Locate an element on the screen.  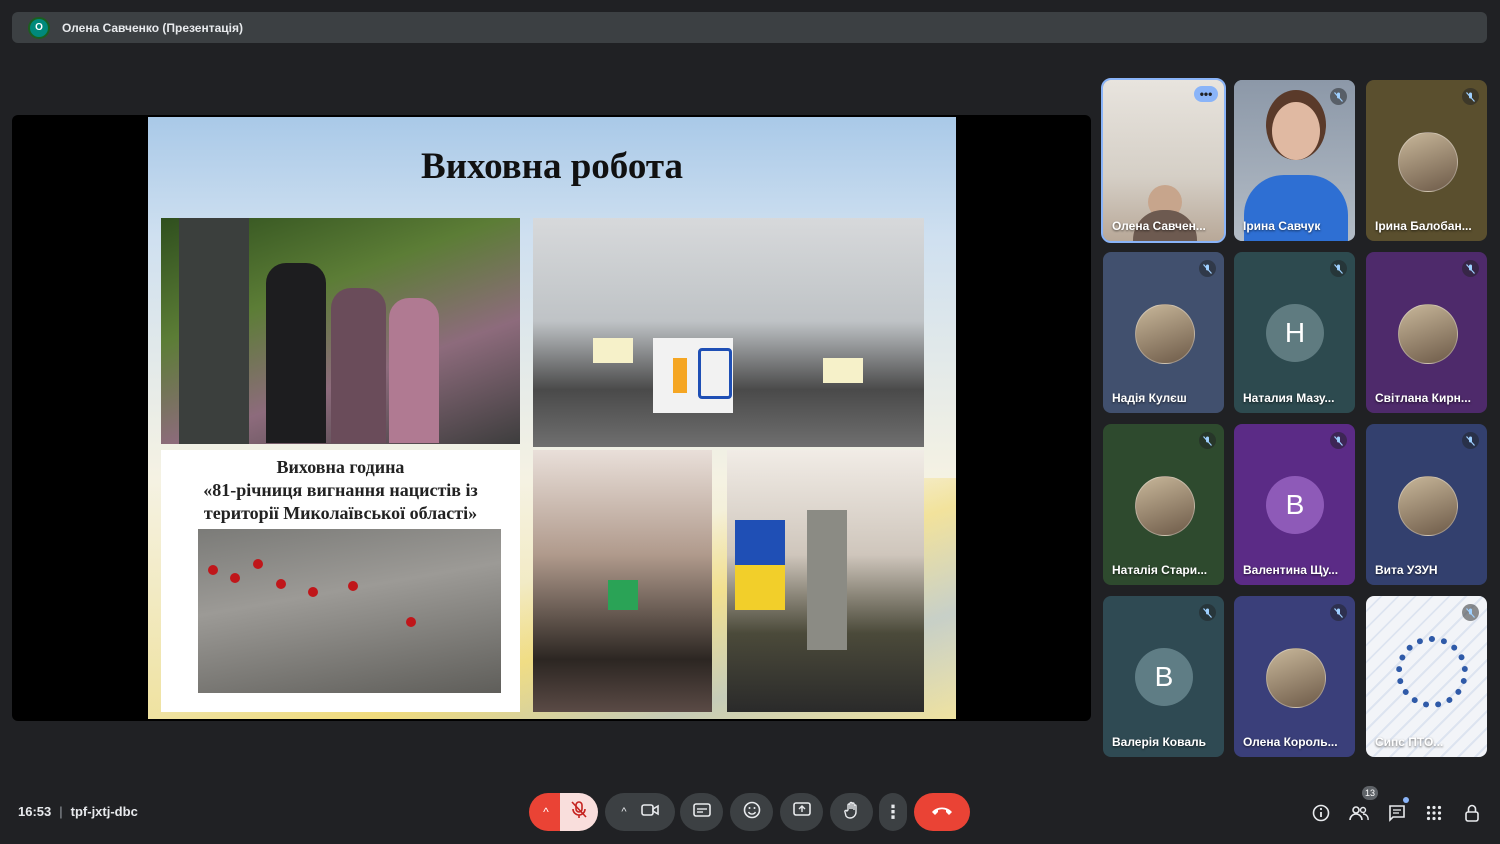
presenter-avatar: О is located at coordinates (39, 27).